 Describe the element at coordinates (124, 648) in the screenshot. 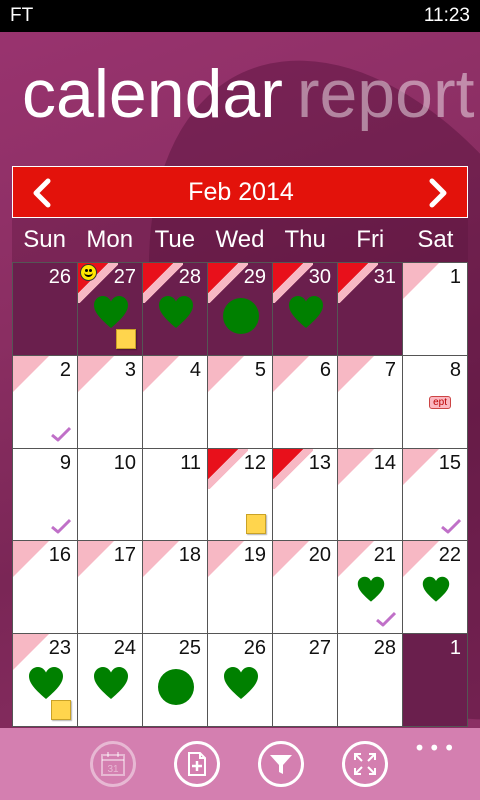

I see `day-number: 24` at that location.